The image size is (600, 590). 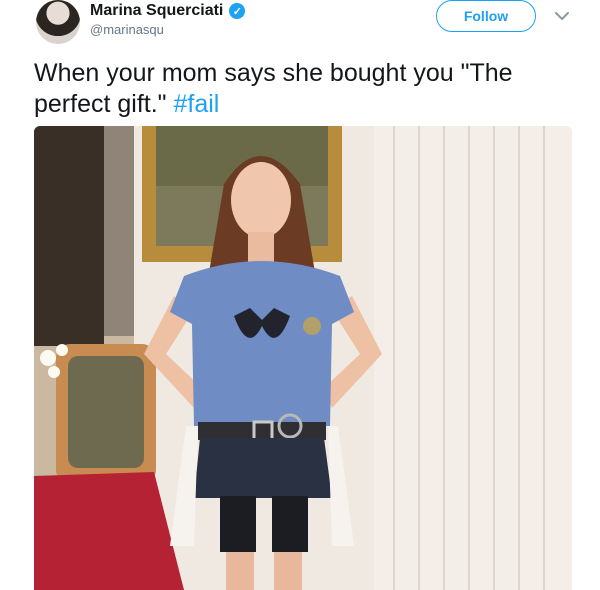 I want to click on author-info: Marina Squerciati ✓ @marinasqu, so click(x=168, y=19).